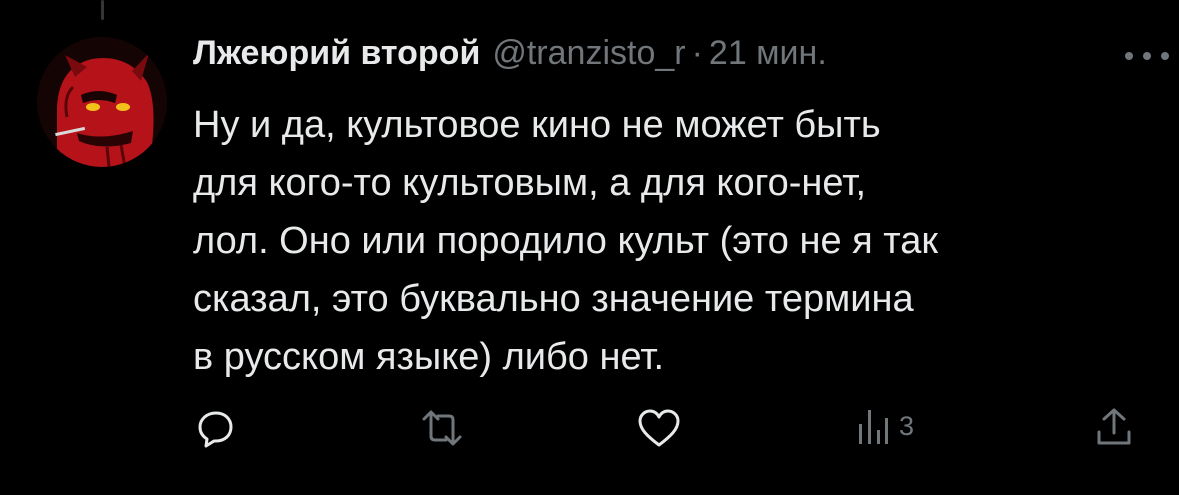  Describe the element at coordinates (907, 425) in the screenshot. I see `views-count: 3` at that location.